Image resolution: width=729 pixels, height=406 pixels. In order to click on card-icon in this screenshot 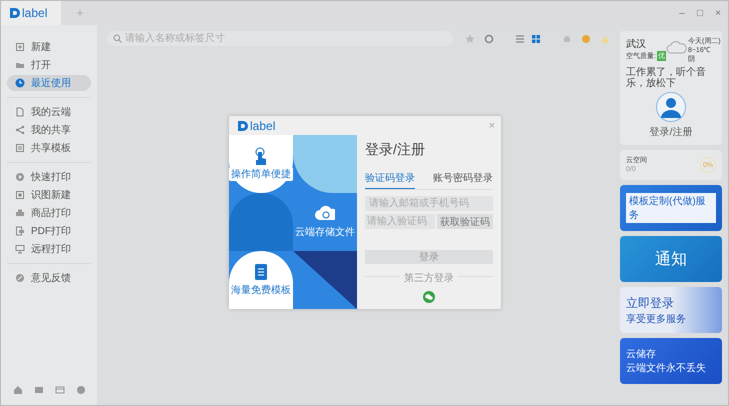, I will do `click(59, 390)`.